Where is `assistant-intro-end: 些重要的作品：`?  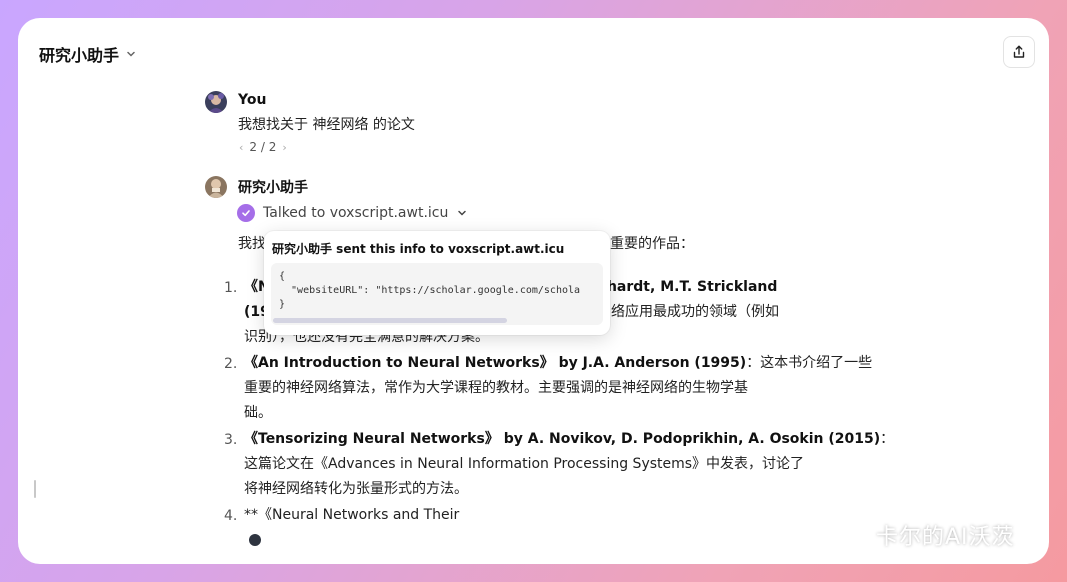
assistant-intro-end: 些重要的作品： is located at coordinates (645, 244).